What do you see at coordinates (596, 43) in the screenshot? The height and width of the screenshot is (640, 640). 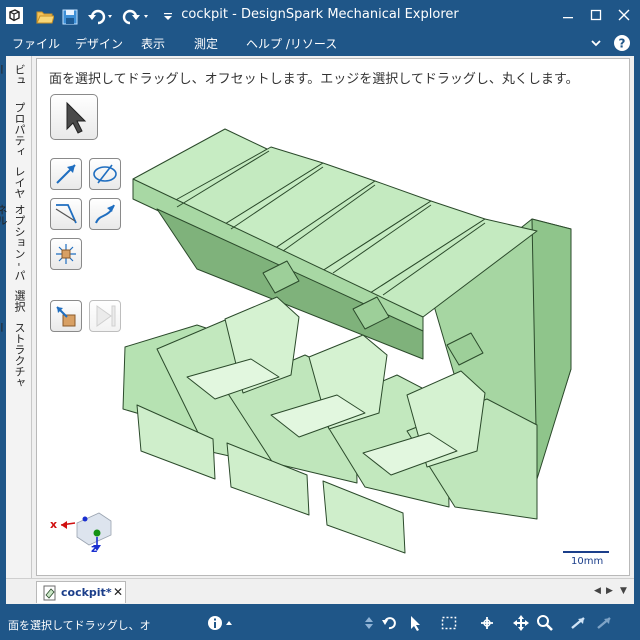 I see `chevron-down-icon` at bounding box center [596, 43].